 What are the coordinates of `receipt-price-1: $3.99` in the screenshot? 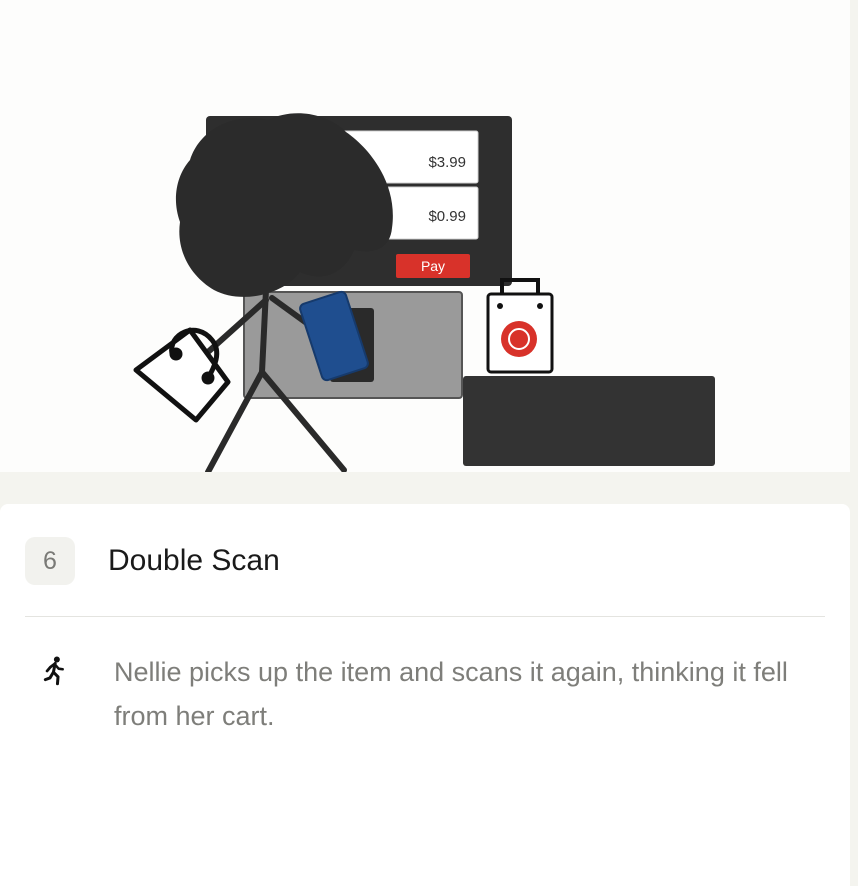 It's located at (447, 162).